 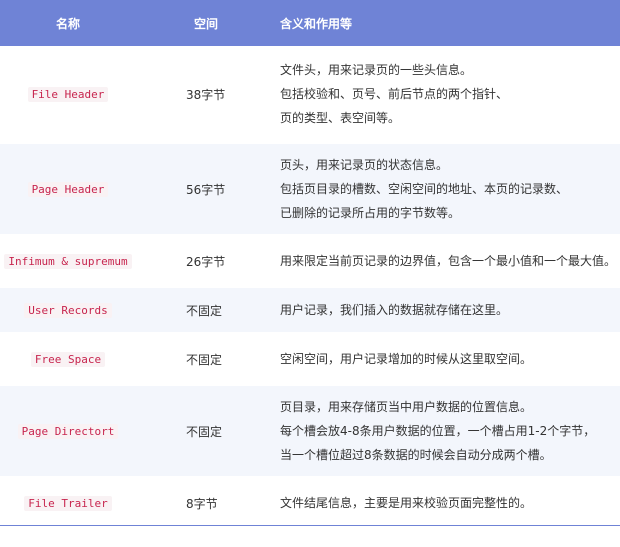 I want to click on table-header: 名称 空间 含义和作用等, so click(x=310, y=23).